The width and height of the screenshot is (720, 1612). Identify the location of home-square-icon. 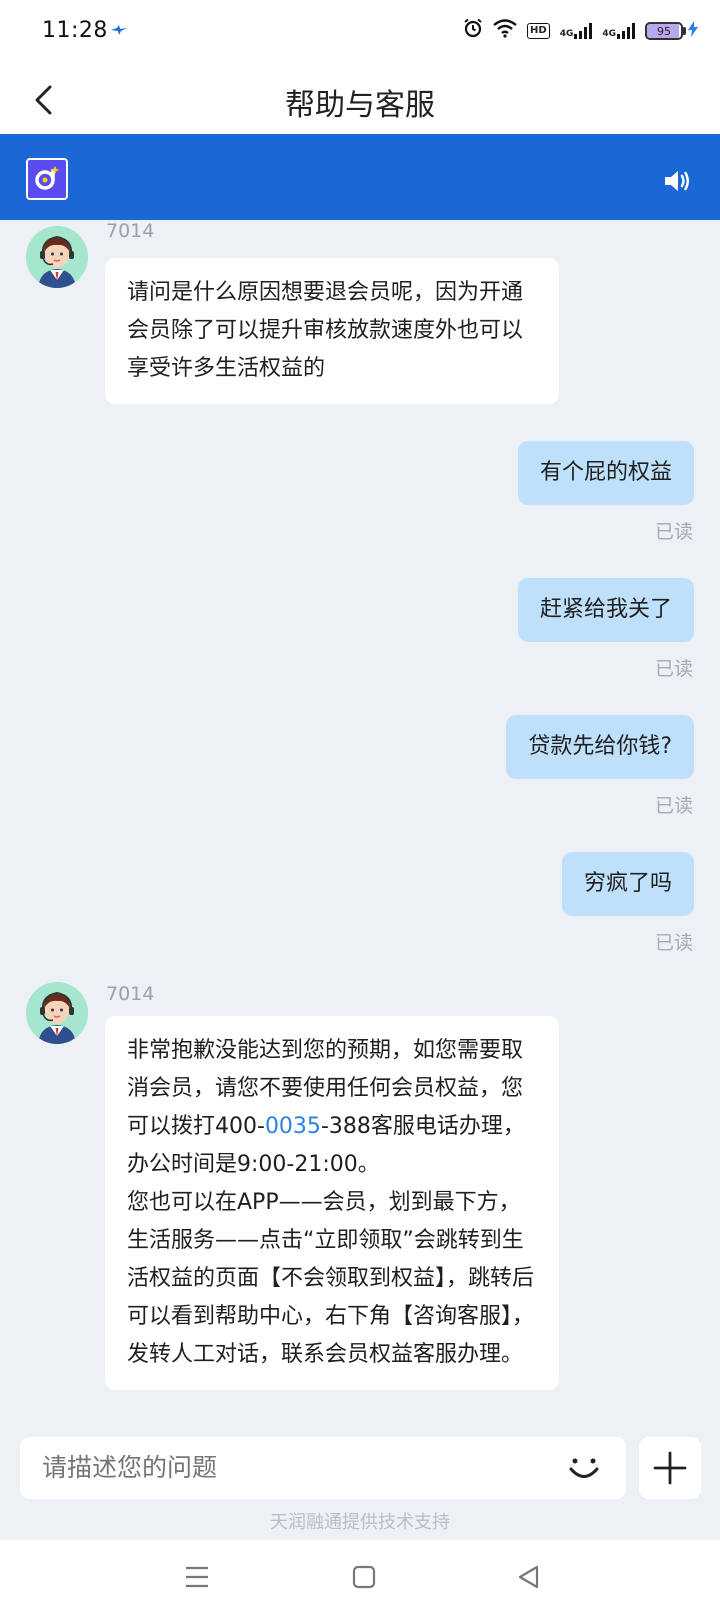
(364, 1577).